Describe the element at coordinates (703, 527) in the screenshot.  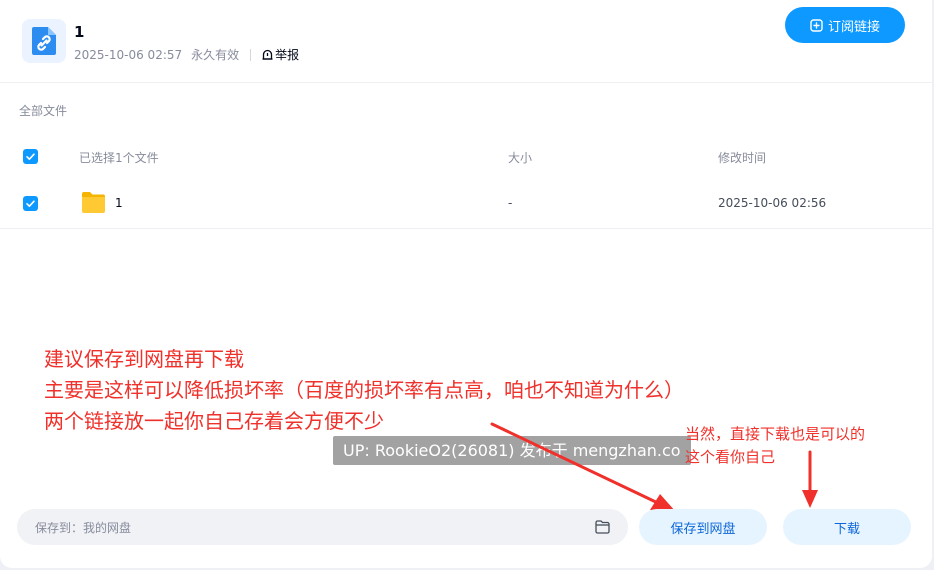
I see `save-to-netdisk-button: 保存到网盘` at that location.